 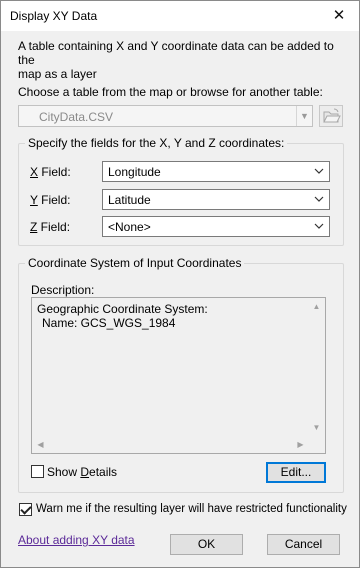 I want to click on y-field-select: Latitude, so click(x=216, y=199).